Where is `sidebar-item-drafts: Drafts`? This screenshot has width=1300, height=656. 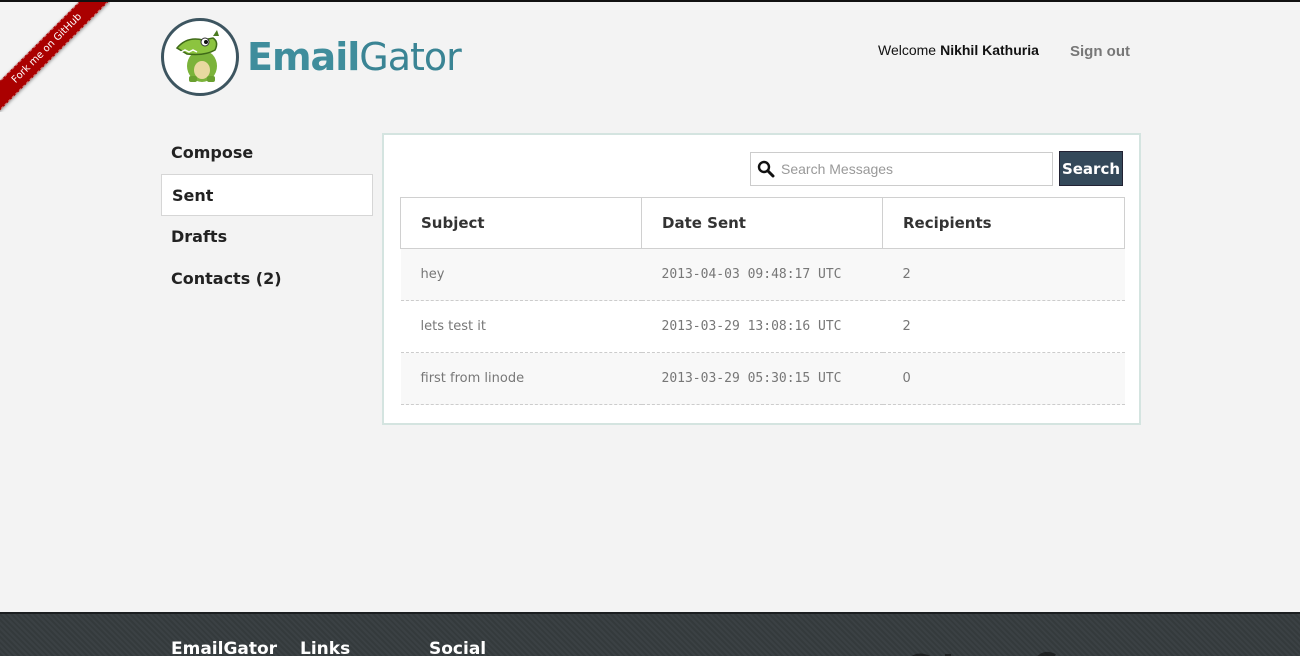
sidebar-item-drafts: Drafts is located at coordinates (267, 237).